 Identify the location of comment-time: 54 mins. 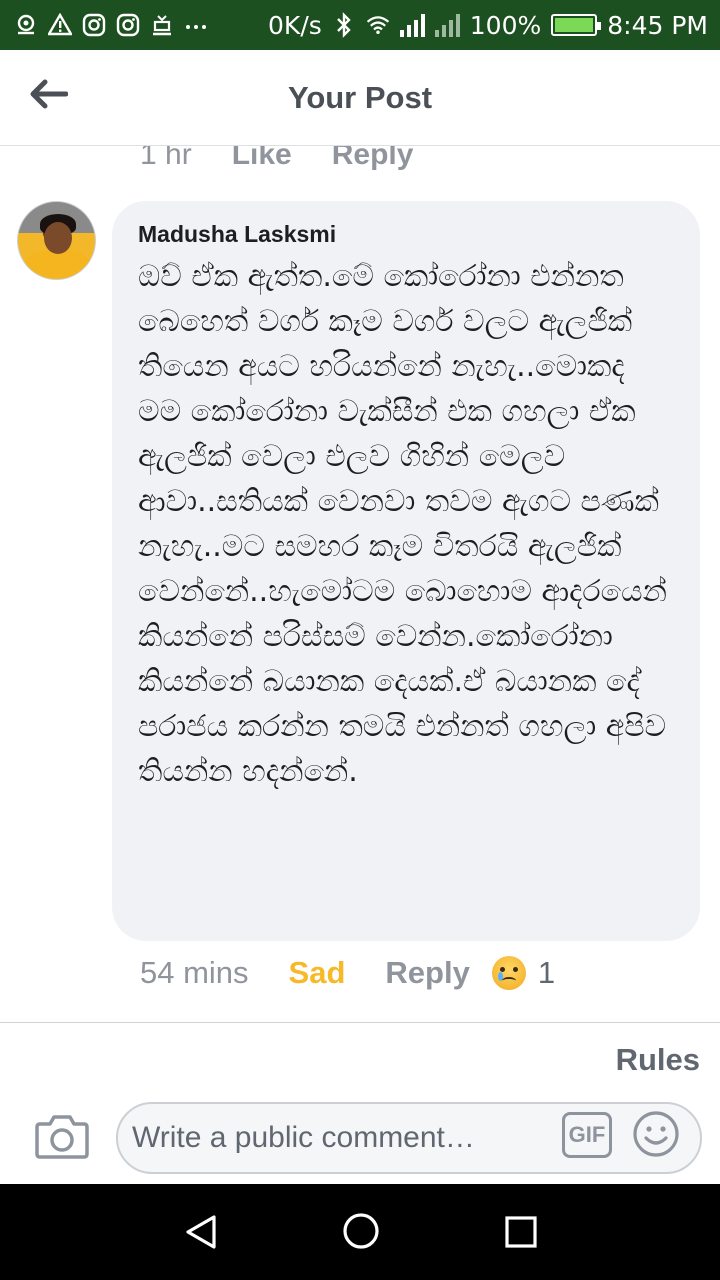
(194, 972).